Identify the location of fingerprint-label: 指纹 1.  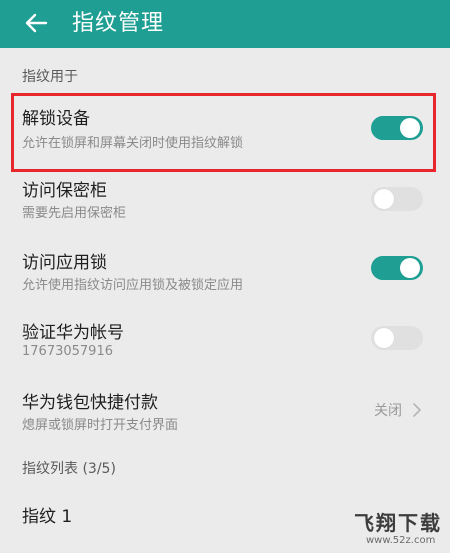
(47, 517).